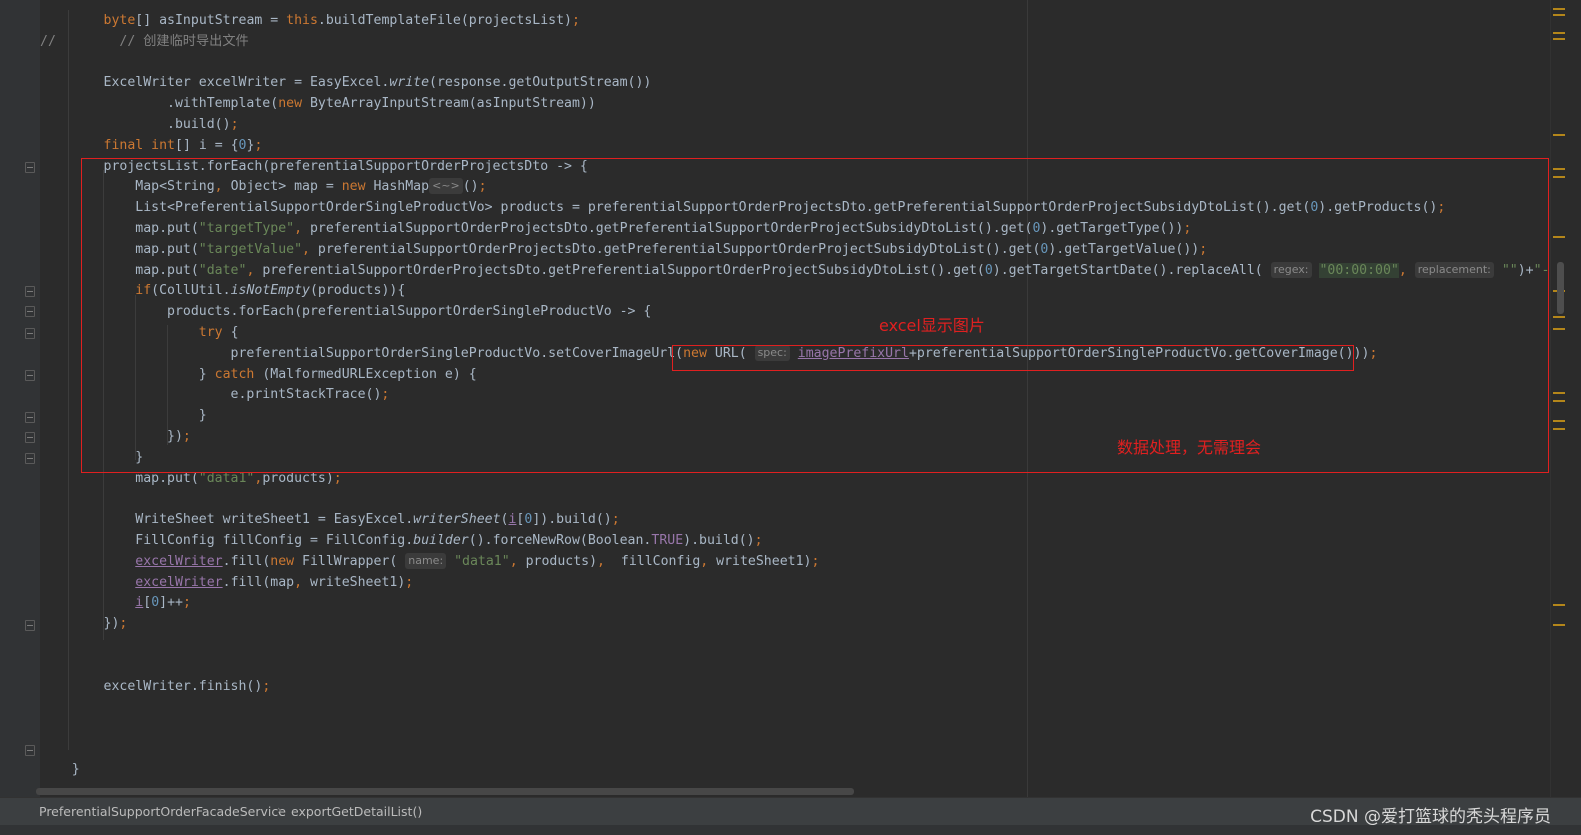  What do you see at coordinates (20, 398) in the screenshot?
I see `line-gutter` at bounding box center [20, 398].